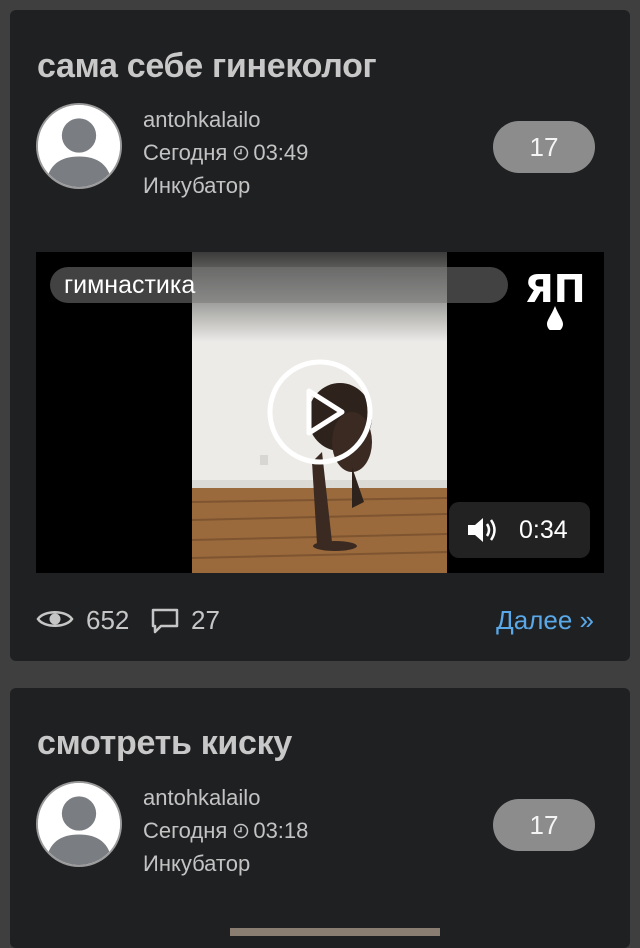 This screenshot has height=948, width=640. What do you see at coordinates (335, 932) in the screenshot?
I see `next-video-thumbnail-edge` at bounding box center [335, 932].